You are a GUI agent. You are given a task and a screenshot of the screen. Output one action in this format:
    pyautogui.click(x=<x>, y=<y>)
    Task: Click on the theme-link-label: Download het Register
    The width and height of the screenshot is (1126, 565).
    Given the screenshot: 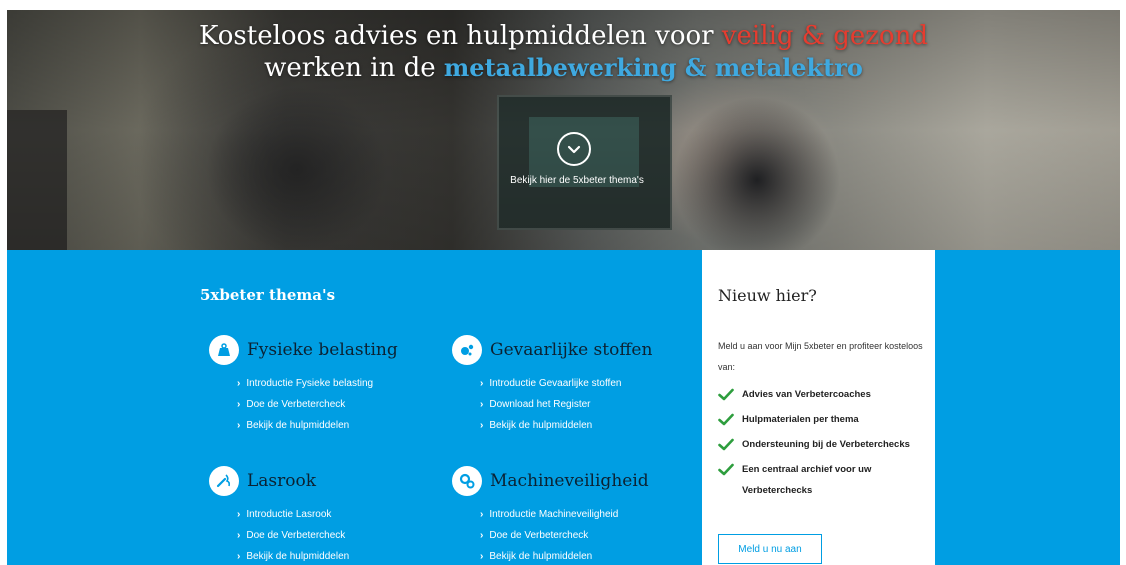 What is the action you would take?
    pyautogui.click(x=540, y=404)
    